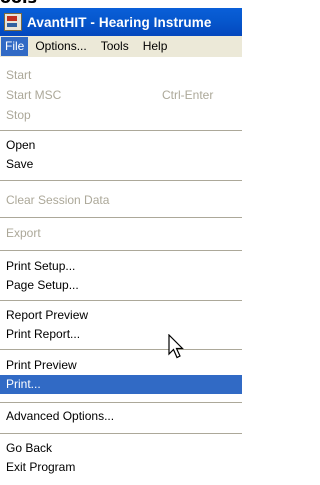  Describe the element at coordinates (115, 46) in the screenshot. I see `menu-tools: Tools` at that location.